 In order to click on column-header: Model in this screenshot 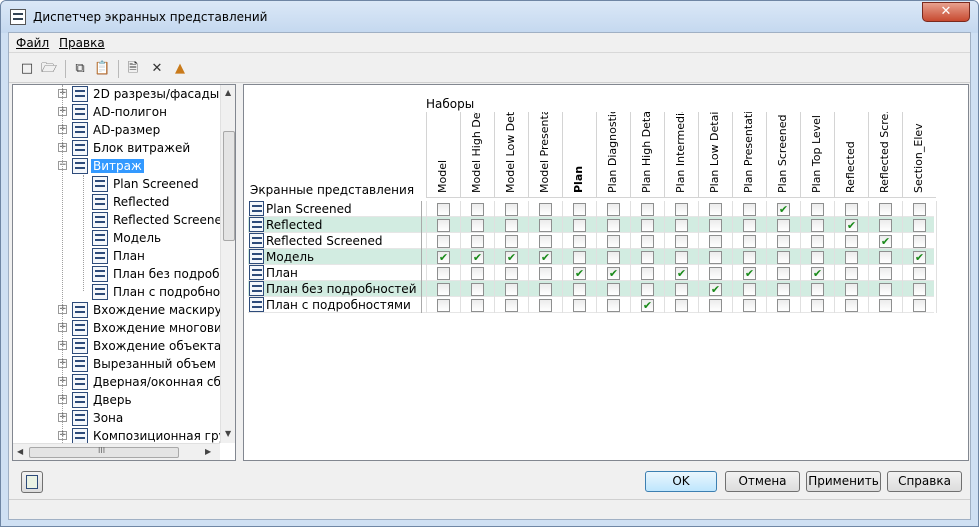, I will do `click(443, 155)`.